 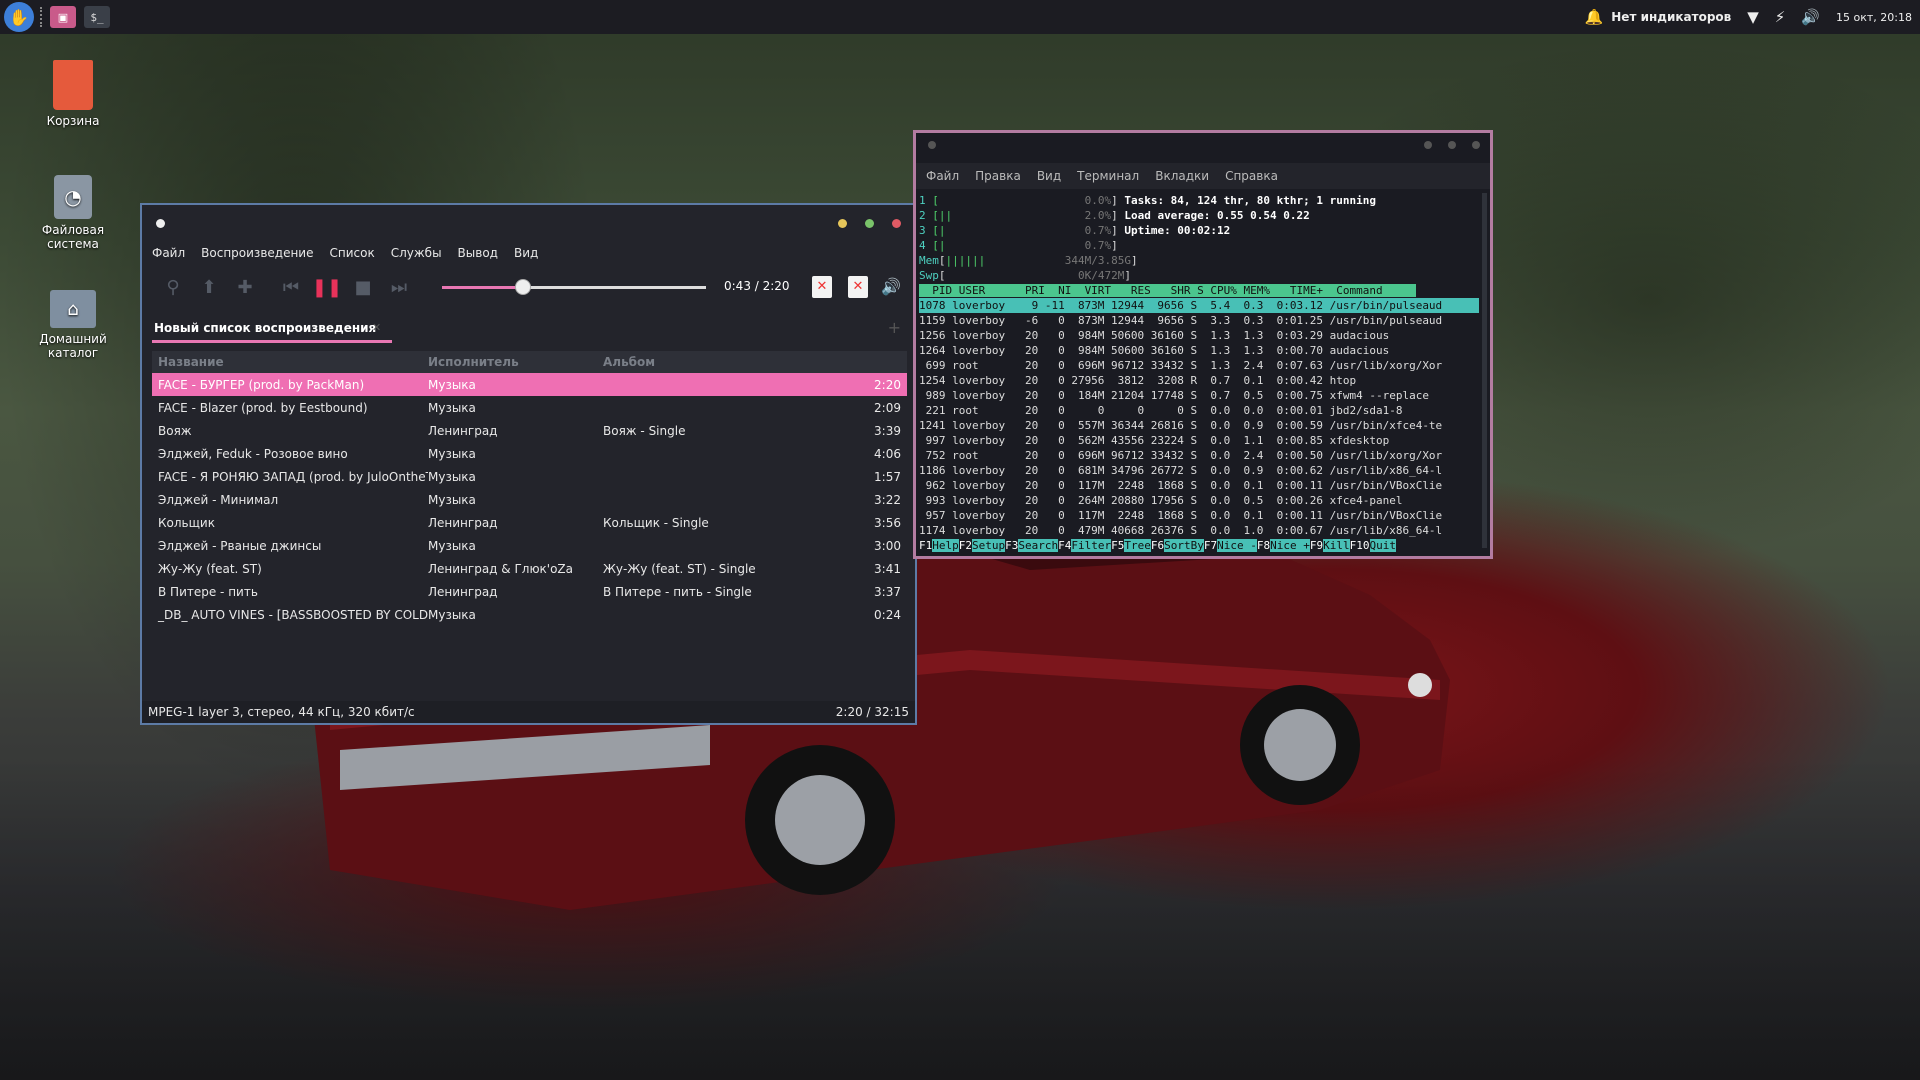 I want to click on desktop-icon-trash: Корзина, so click(x=73, y=94).